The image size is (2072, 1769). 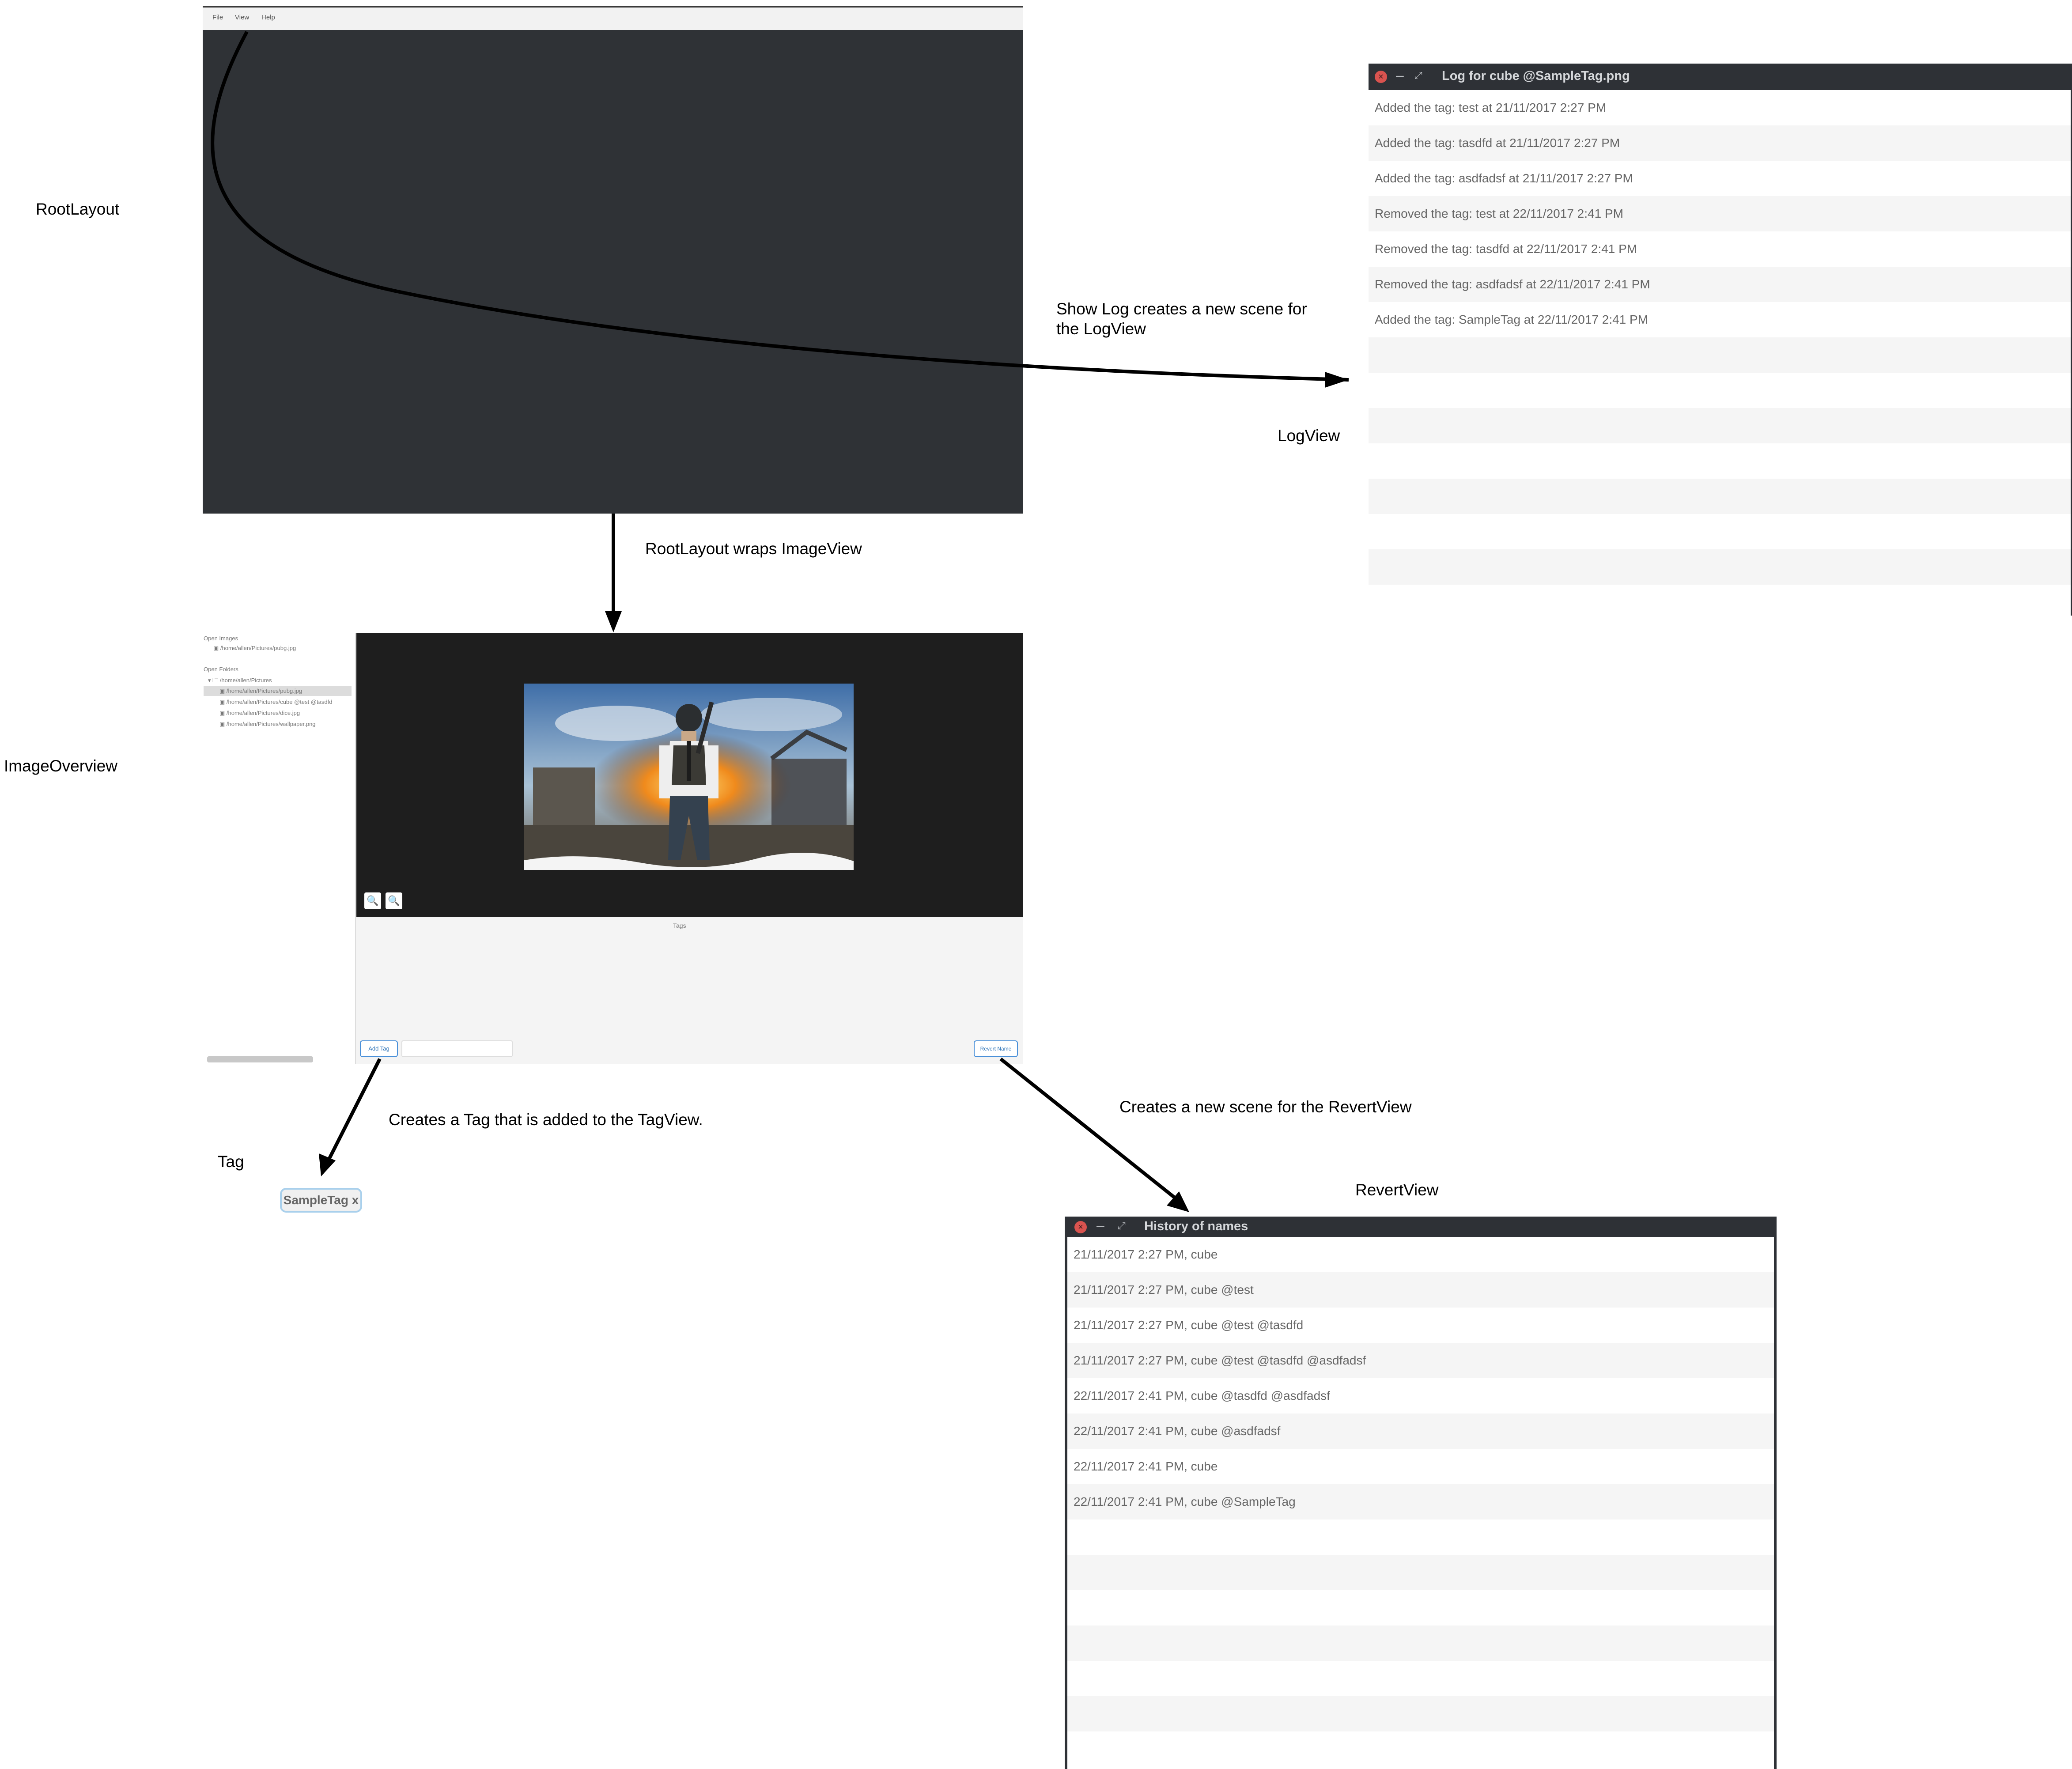 What do you see at coordinates (613, 622) in the screenshot?
I see `wraps-arrowhead` at bounding box center [613, 622].